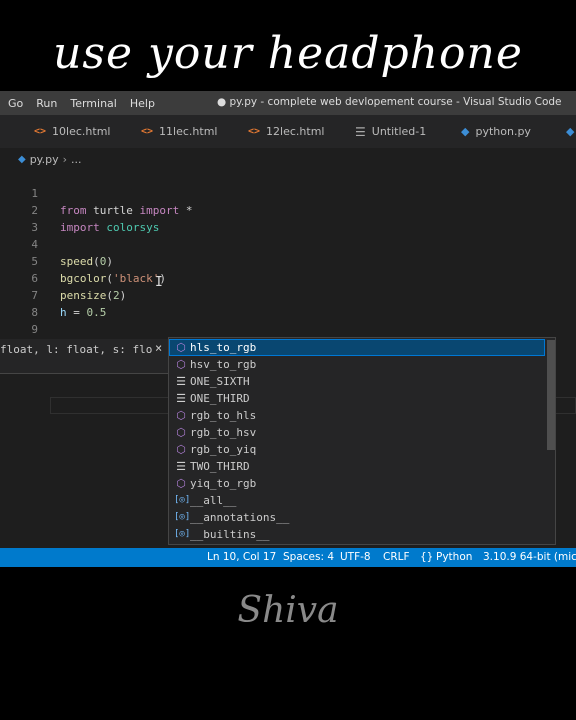 This screenshot has height=720, width=576. I want to click on code-line: 3, so click(288, 218).